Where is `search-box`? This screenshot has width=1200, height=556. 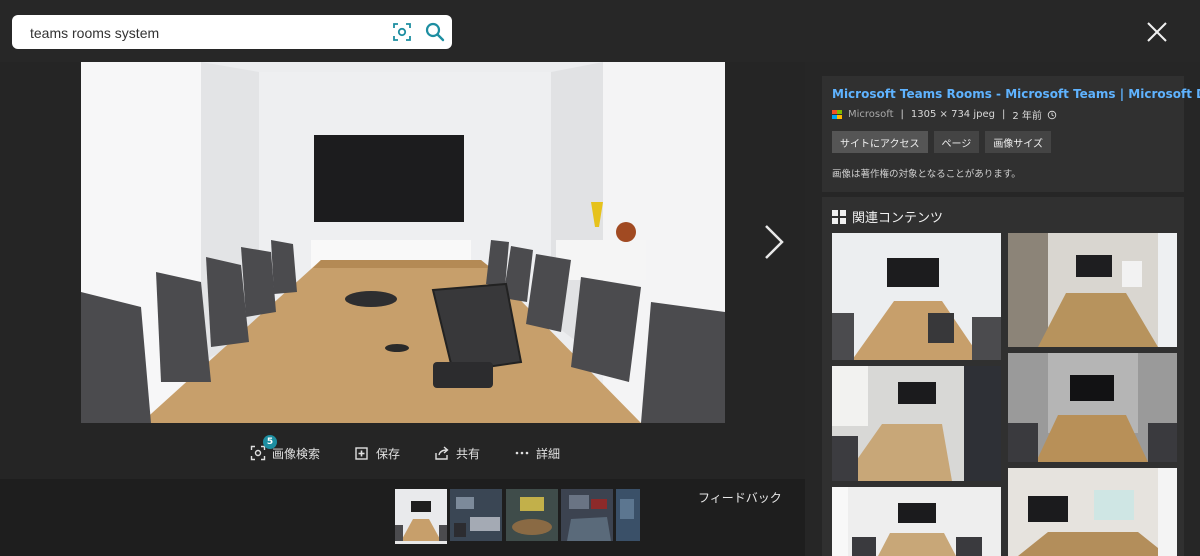 search-box is located at coordinates (232, 33).